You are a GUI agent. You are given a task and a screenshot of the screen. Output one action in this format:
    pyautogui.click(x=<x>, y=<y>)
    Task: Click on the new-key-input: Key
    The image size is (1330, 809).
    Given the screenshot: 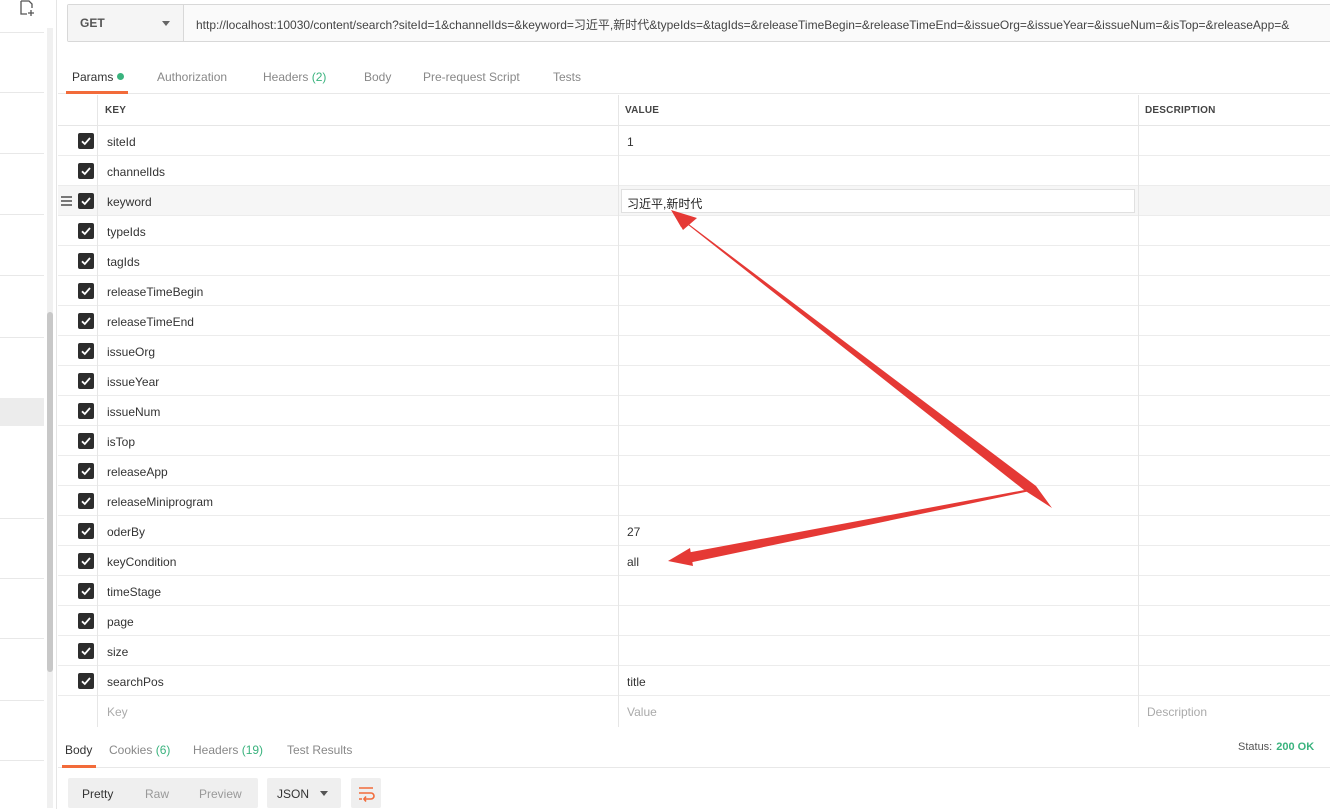 What is the action you would take?
    pyautogui.click(x=117, y=712)
    